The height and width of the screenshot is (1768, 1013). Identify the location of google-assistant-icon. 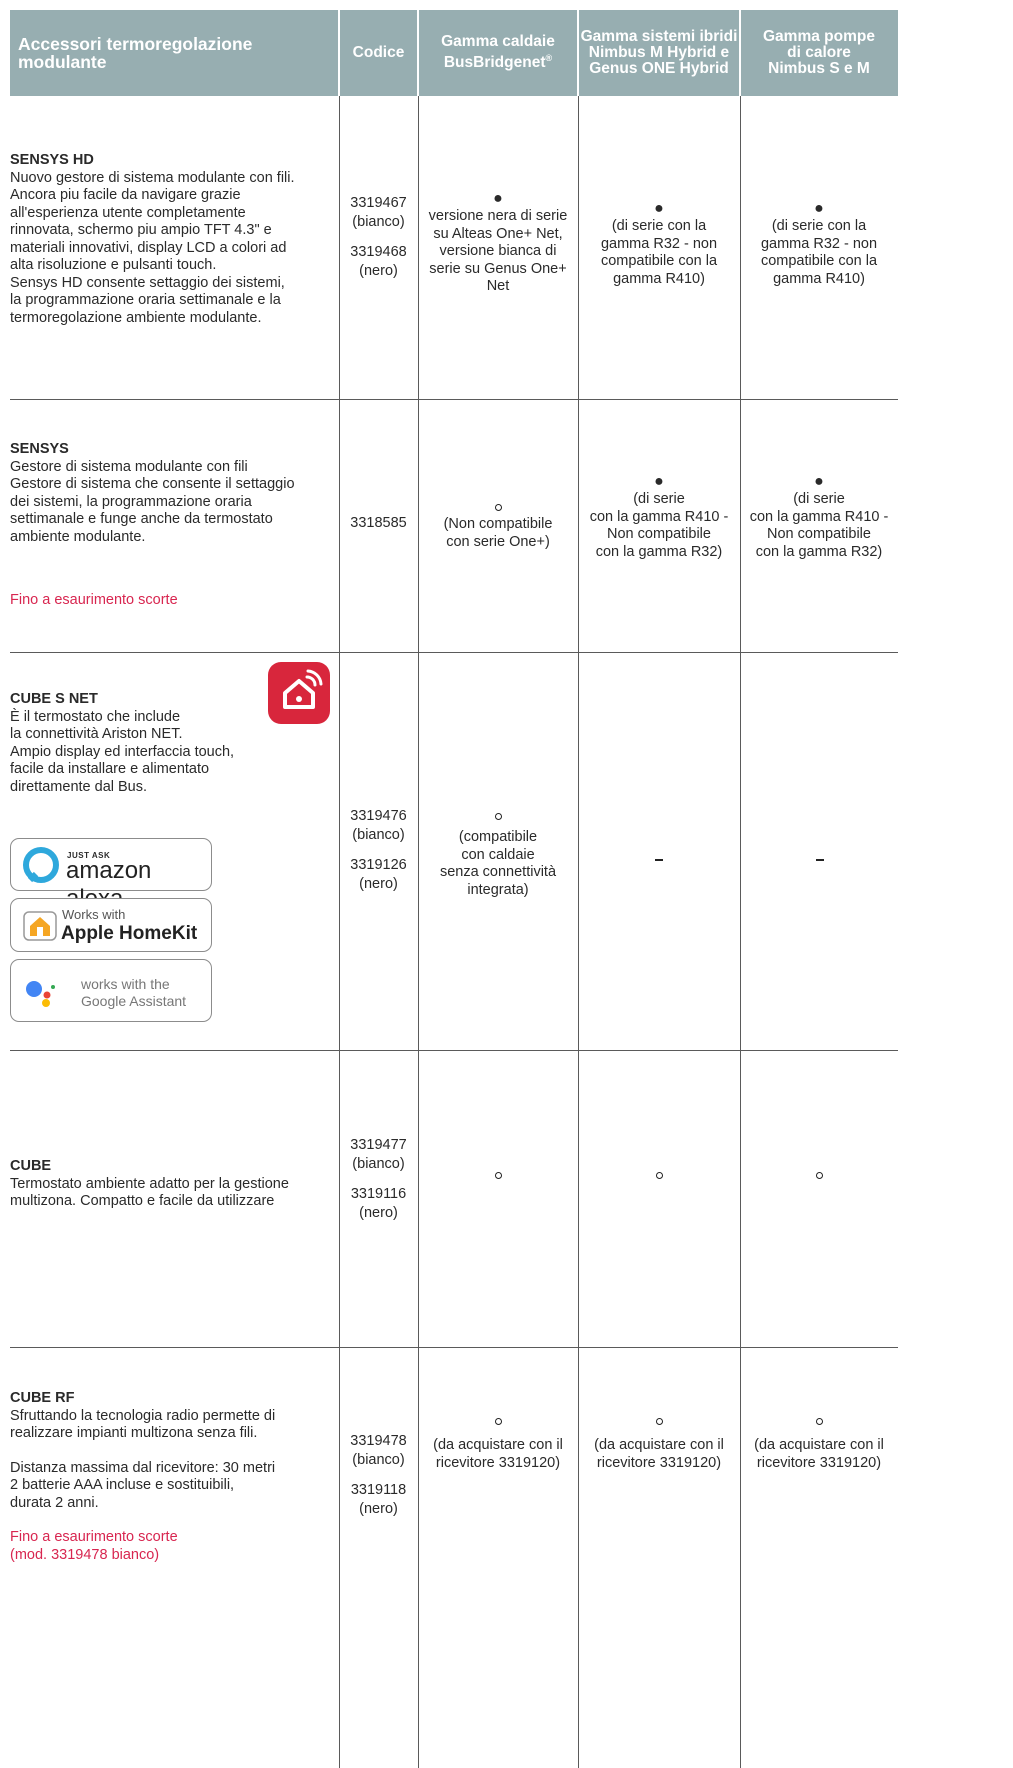
(40, 994).